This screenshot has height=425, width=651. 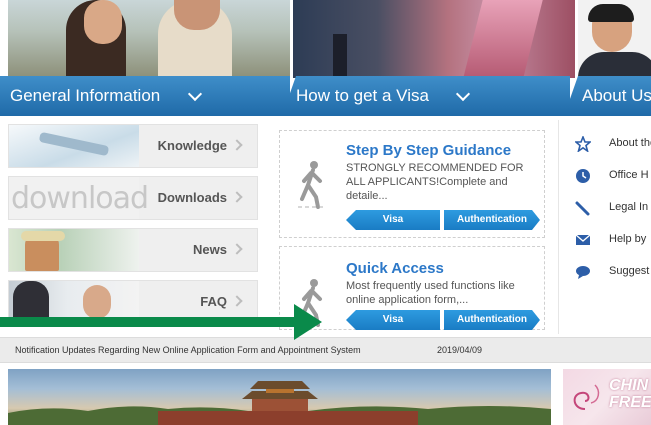 I want to click on about-list-item: Suggest, so click(x=613, y=272).